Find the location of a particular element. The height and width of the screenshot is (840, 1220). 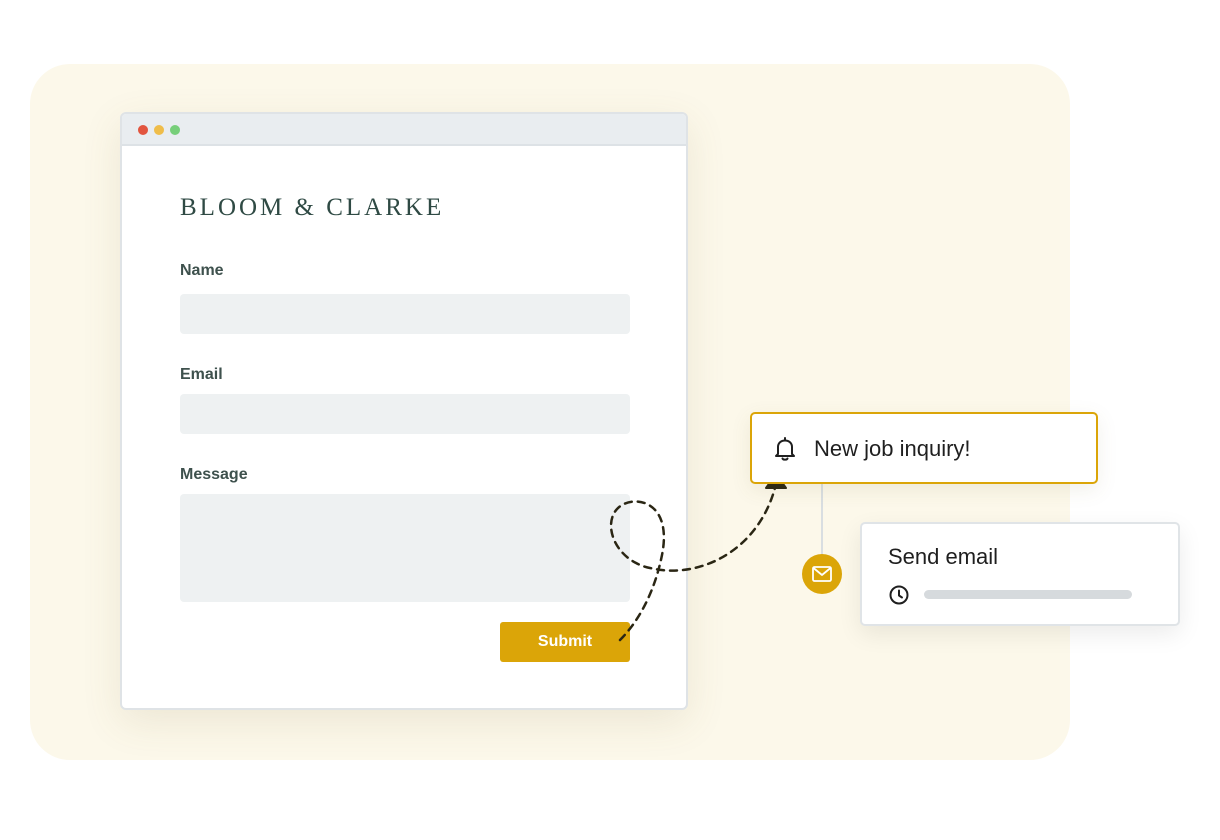

mail-icon is located at coordinates (822, 574).